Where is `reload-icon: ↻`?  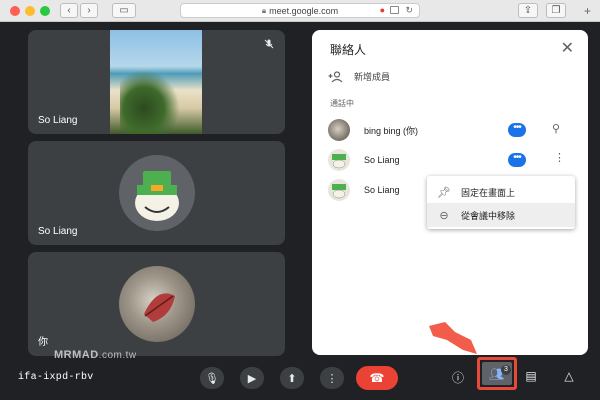 reload-icon: ↻ is located at coordinates (409, 10).